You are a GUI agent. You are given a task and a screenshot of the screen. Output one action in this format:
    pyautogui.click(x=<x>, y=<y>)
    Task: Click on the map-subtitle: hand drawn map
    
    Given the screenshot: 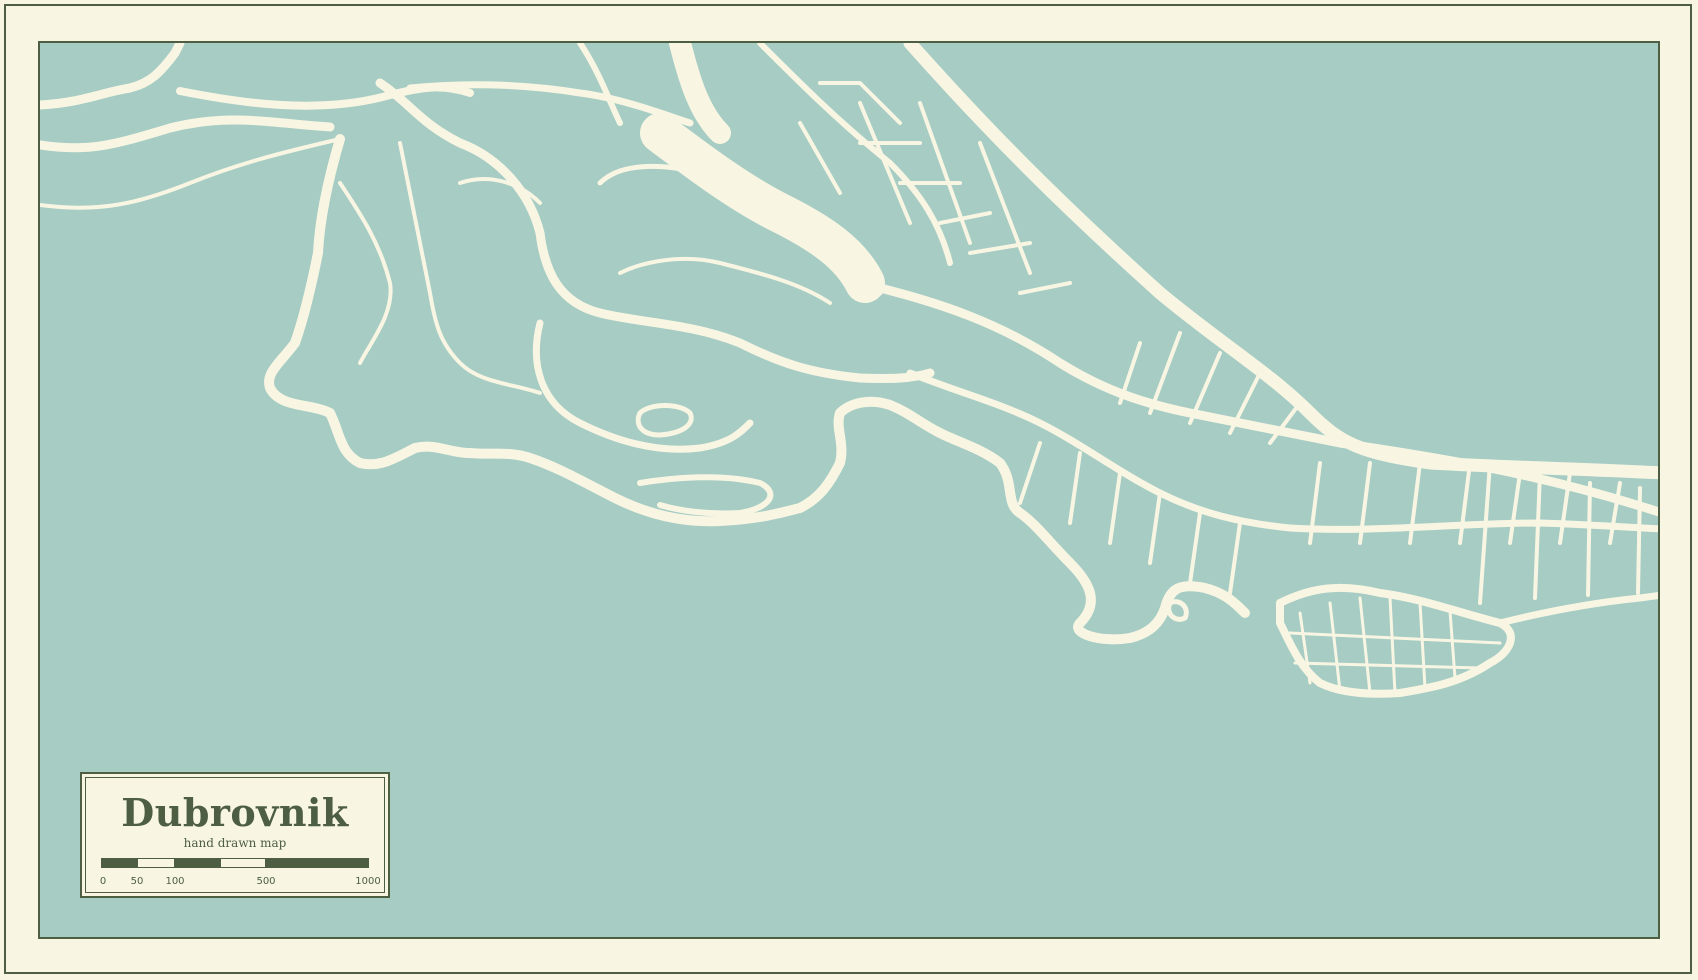 What is the action you would take?
    pyautogui.click(x=235, y=843)
    